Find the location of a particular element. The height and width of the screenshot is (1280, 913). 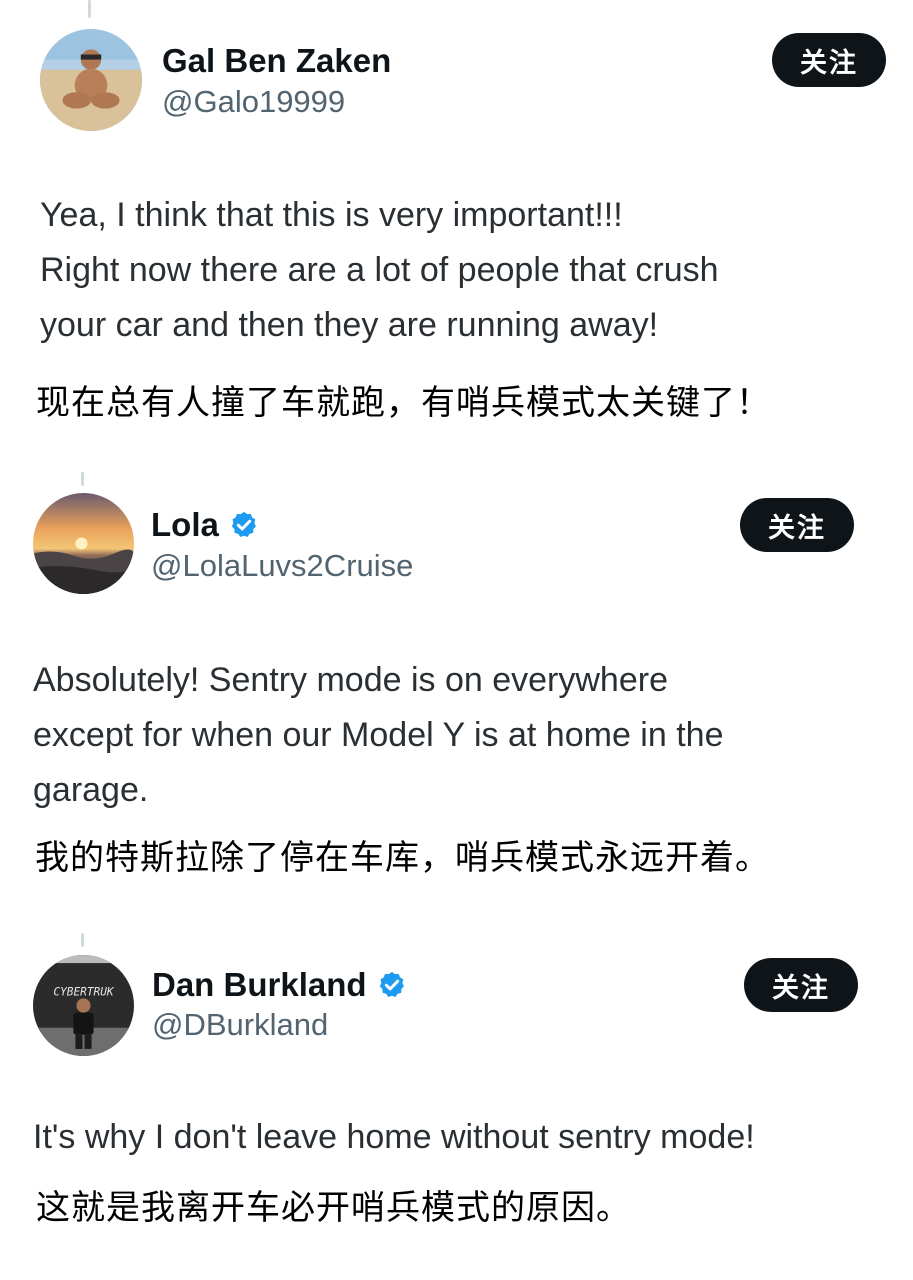

display-name: Gal Ben Zaken is located at coordinates (276, 61).